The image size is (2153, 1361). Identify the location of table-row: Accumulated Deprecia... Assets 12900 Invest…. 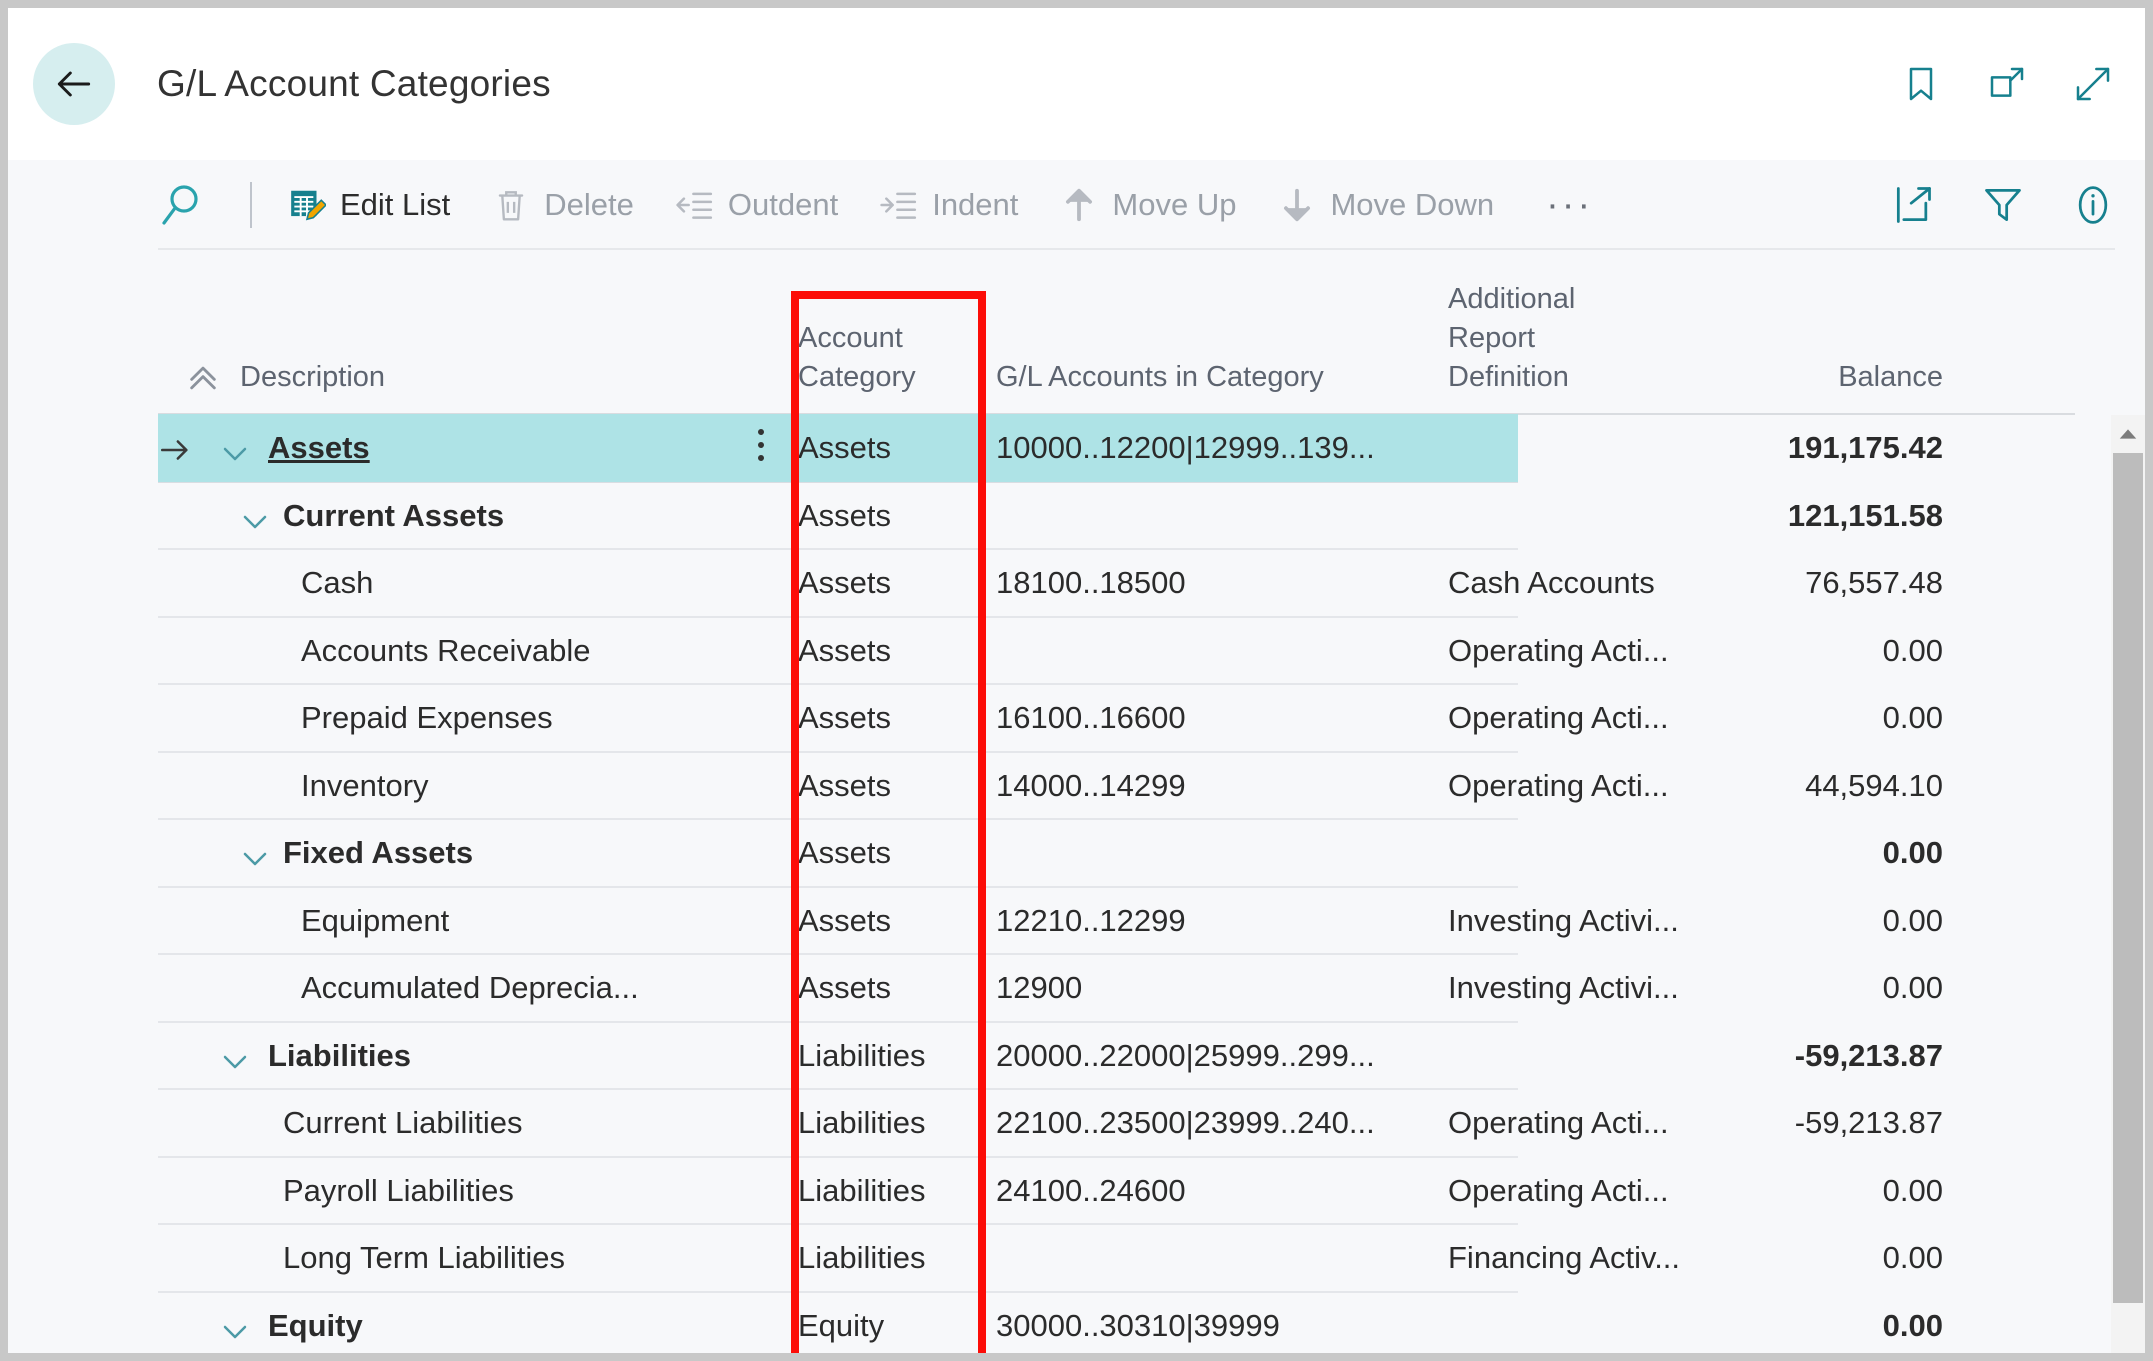
(1050, 989).